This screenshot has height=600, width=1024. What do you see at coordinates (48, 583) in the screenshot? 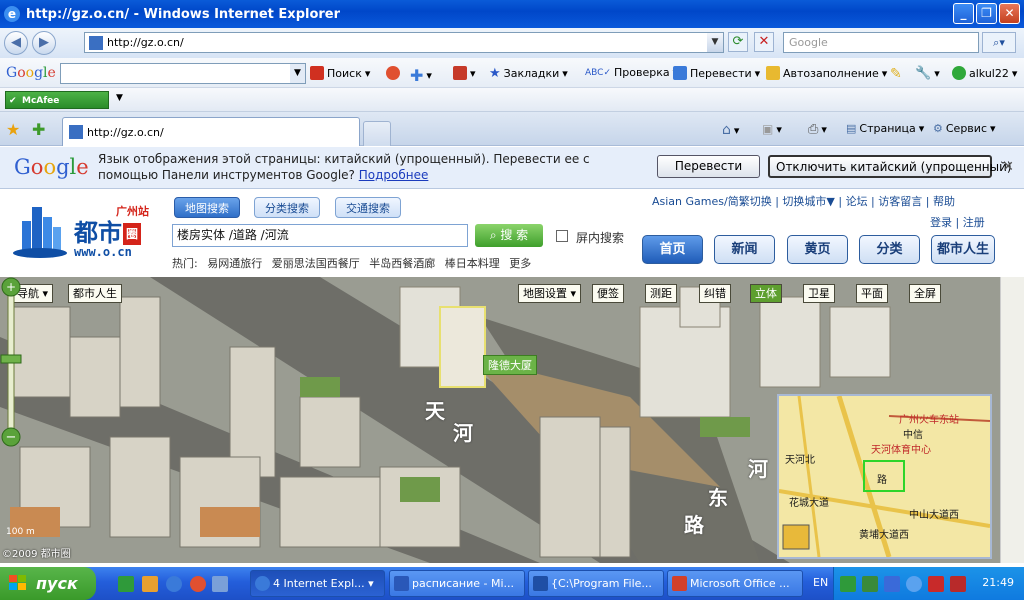
I see `start-button: пуск` at bounding box center [48, 583].